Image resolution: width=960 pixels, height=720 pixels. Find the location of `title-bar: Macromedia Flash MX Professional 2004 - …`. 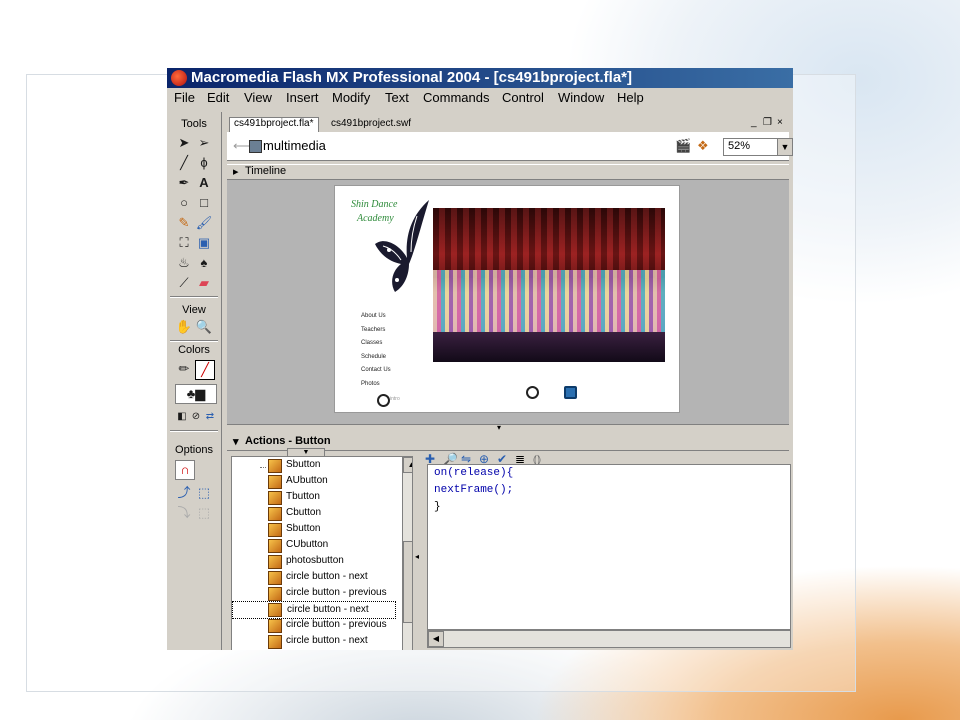

title-bar: Macromedia Flash MX Professional 2004 - … is located at coordinates (480, 78).